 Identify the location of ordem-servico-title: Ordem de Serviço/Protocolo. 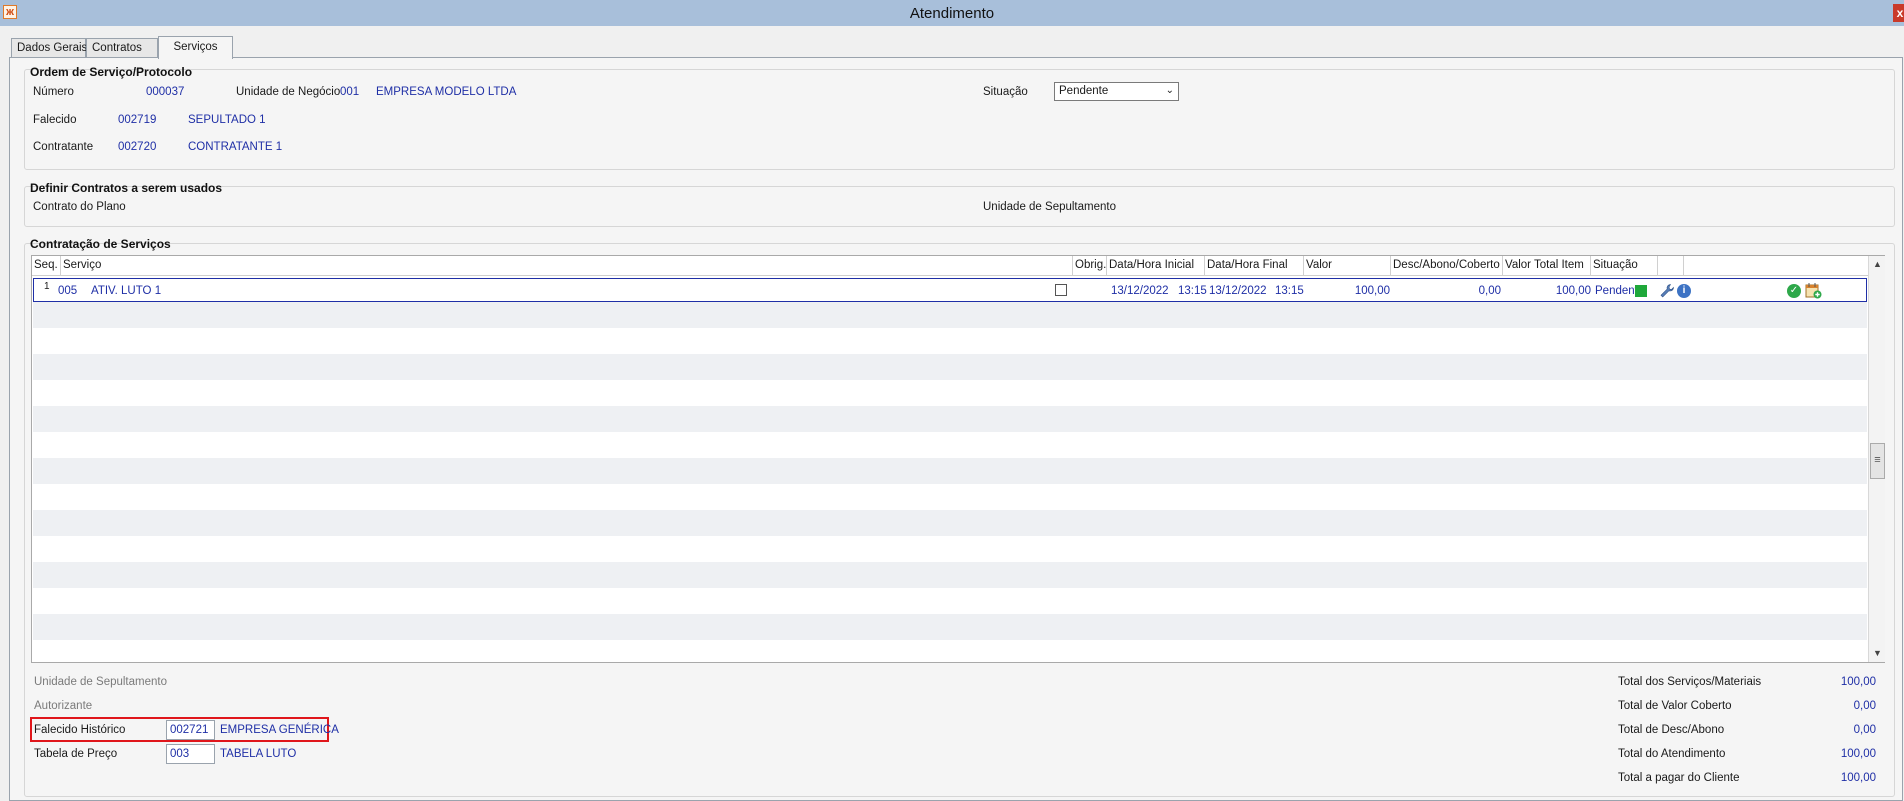
(111, 72).